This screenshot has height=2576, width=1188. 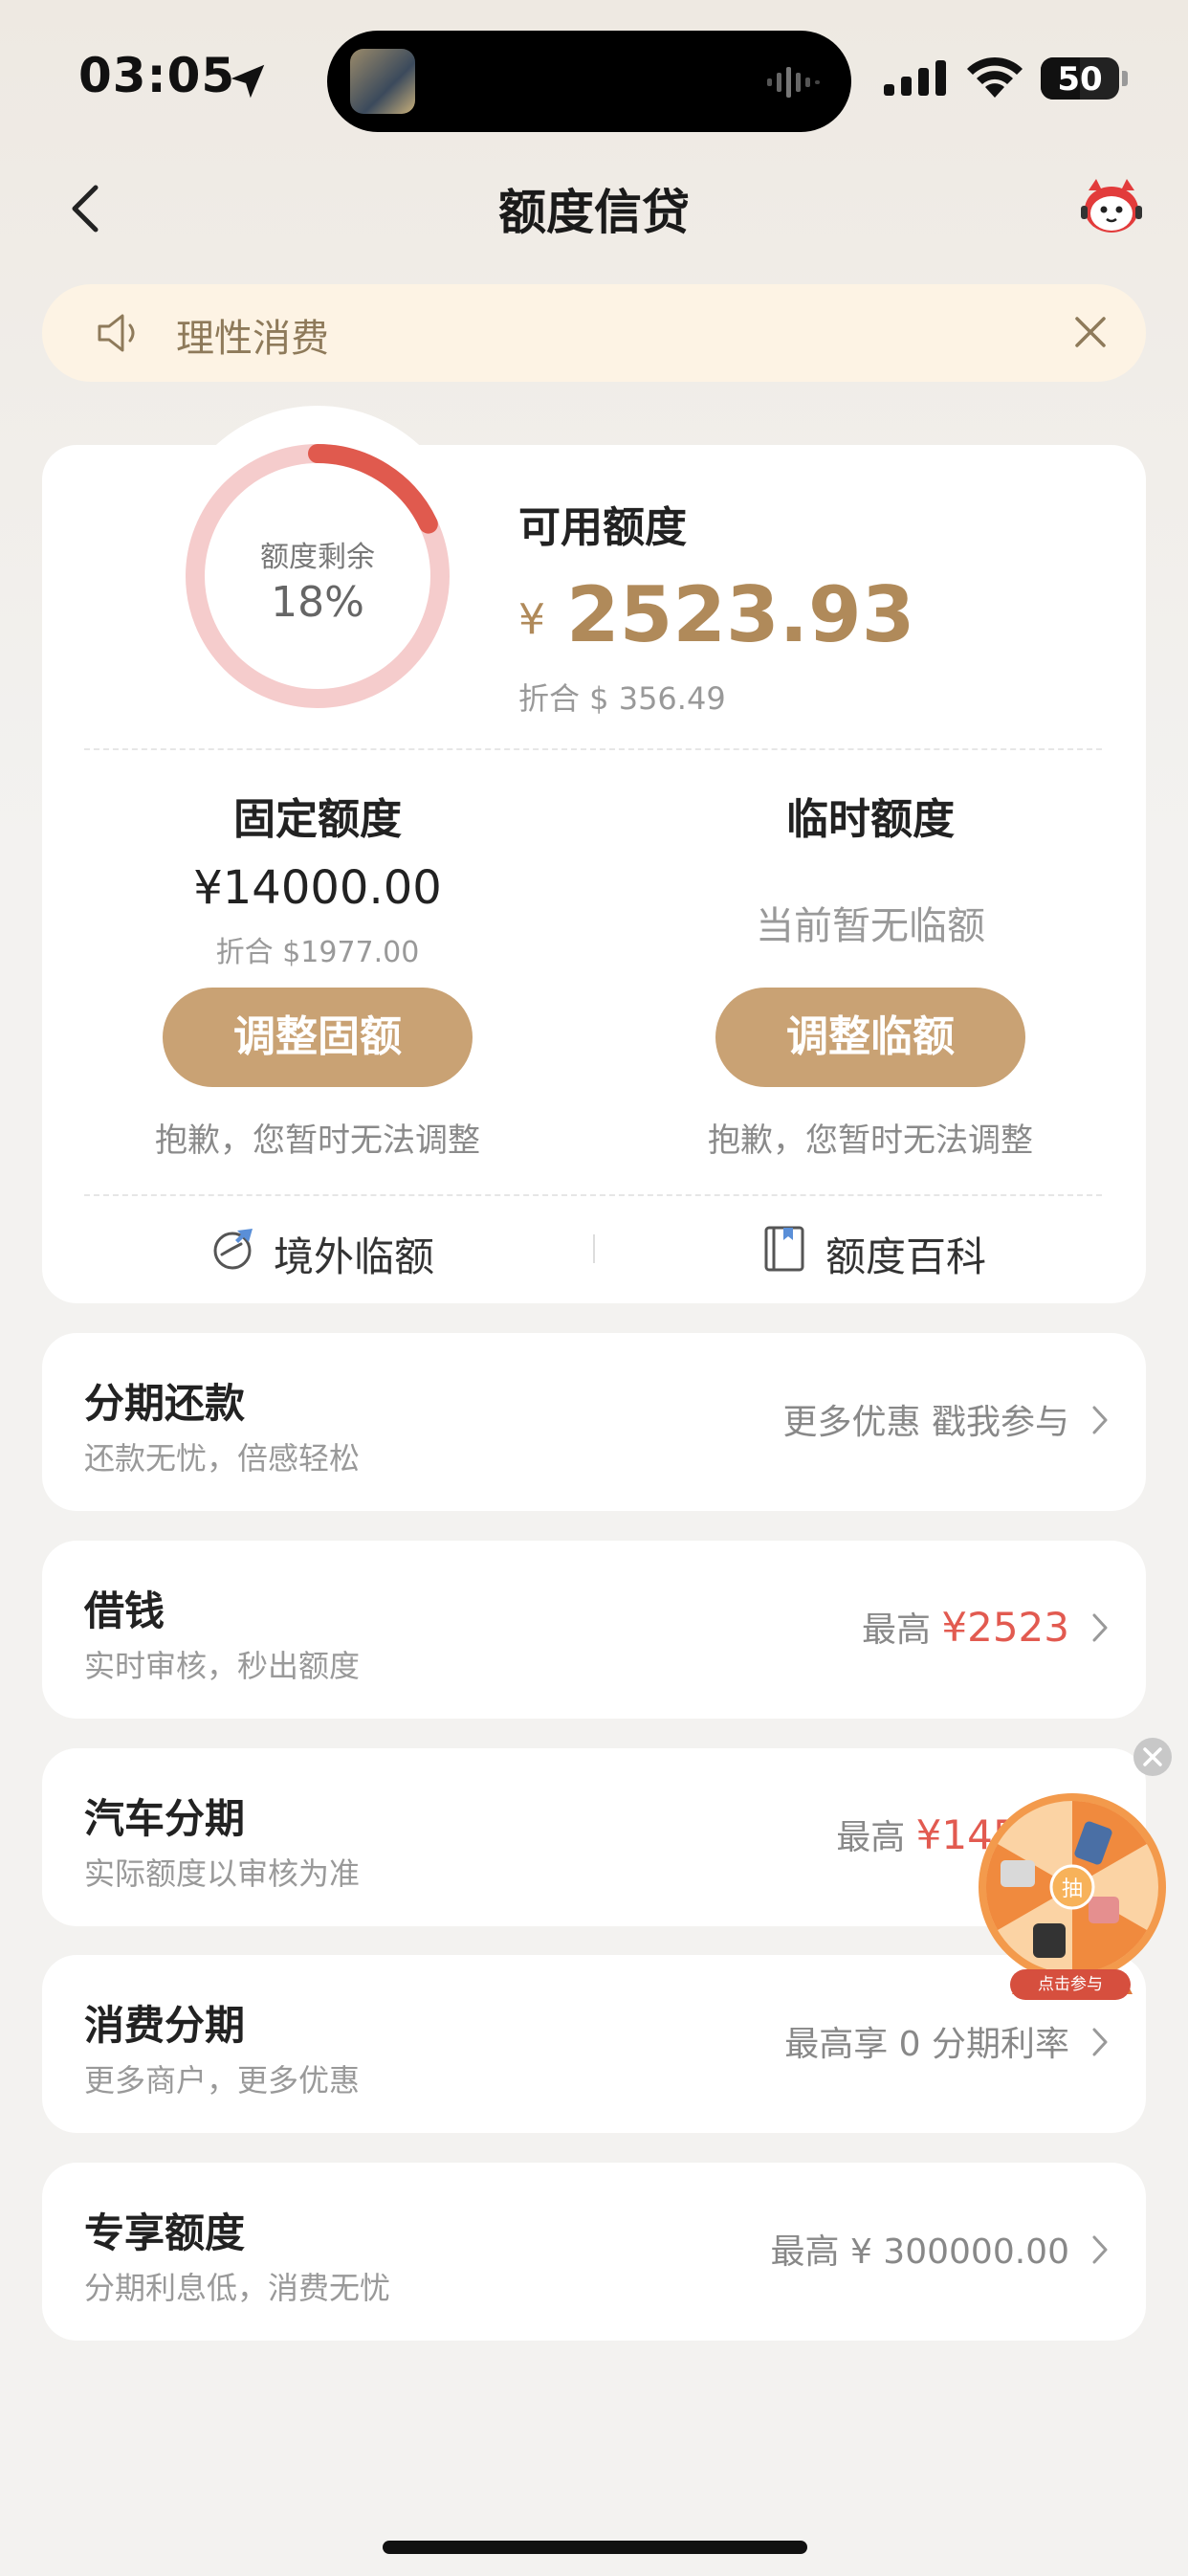 What do you see at coordinates (165, 2026) in the screenshot?
I see `list-item-title: 消费分期` at bounding box center [165, 2026].